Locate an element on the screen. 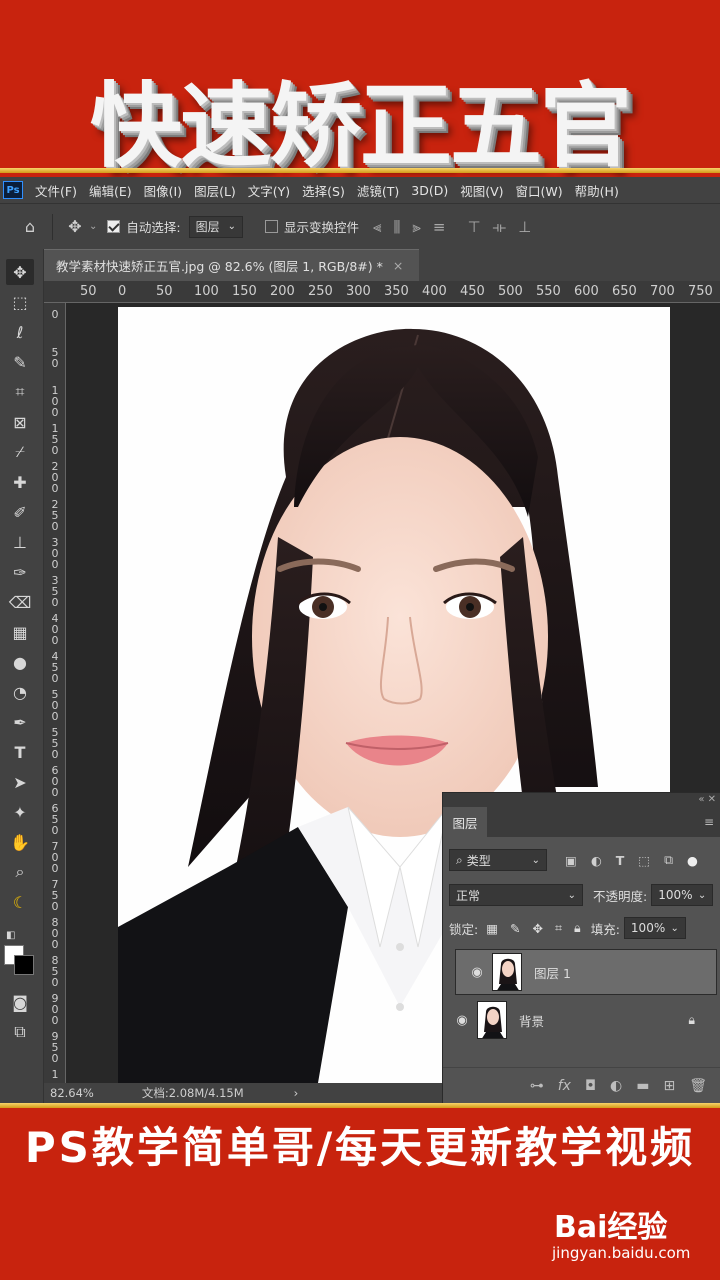 Image resolution: width=720 pixels, height=1280 pixels. pen-tool-icon: ✒ is located at coordinates (20, 722).